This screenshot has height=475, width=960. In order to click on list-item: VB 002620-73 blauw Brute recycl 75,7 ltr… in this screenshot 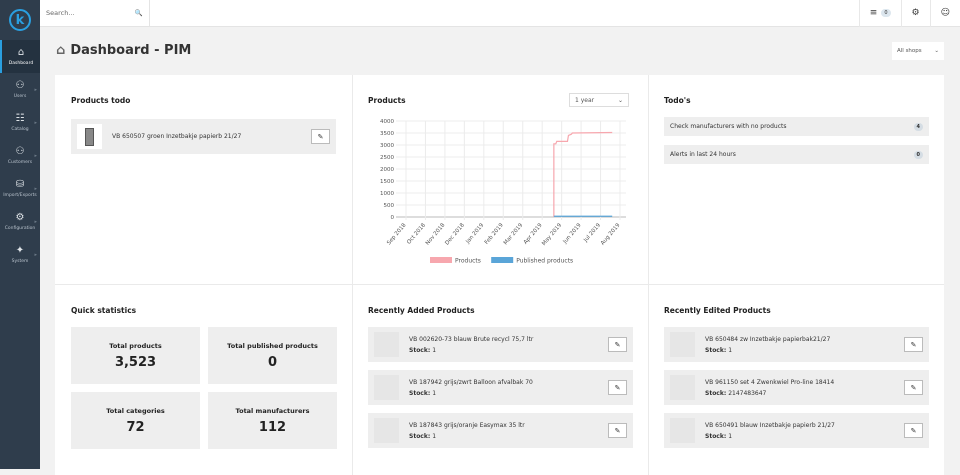, I will do `click(500, 344)`.